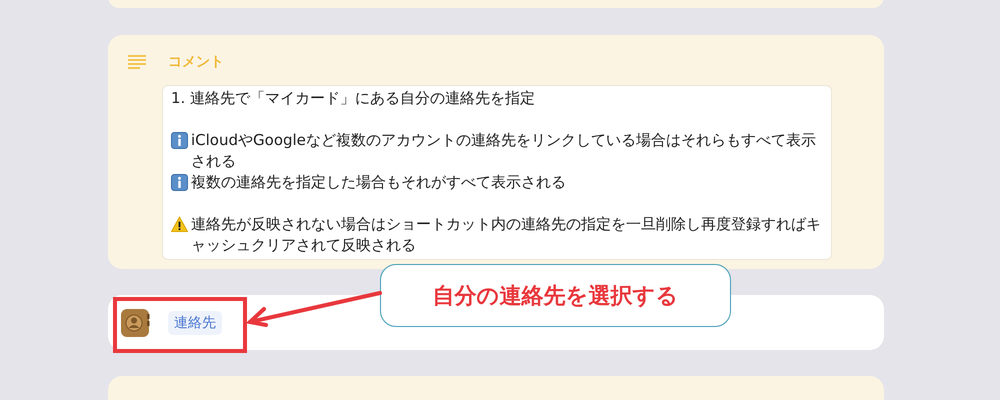  What do you see at coordinates (137, 62) in the screenshot?
I see `text-lines-icon` at bounding box center [137, 62].